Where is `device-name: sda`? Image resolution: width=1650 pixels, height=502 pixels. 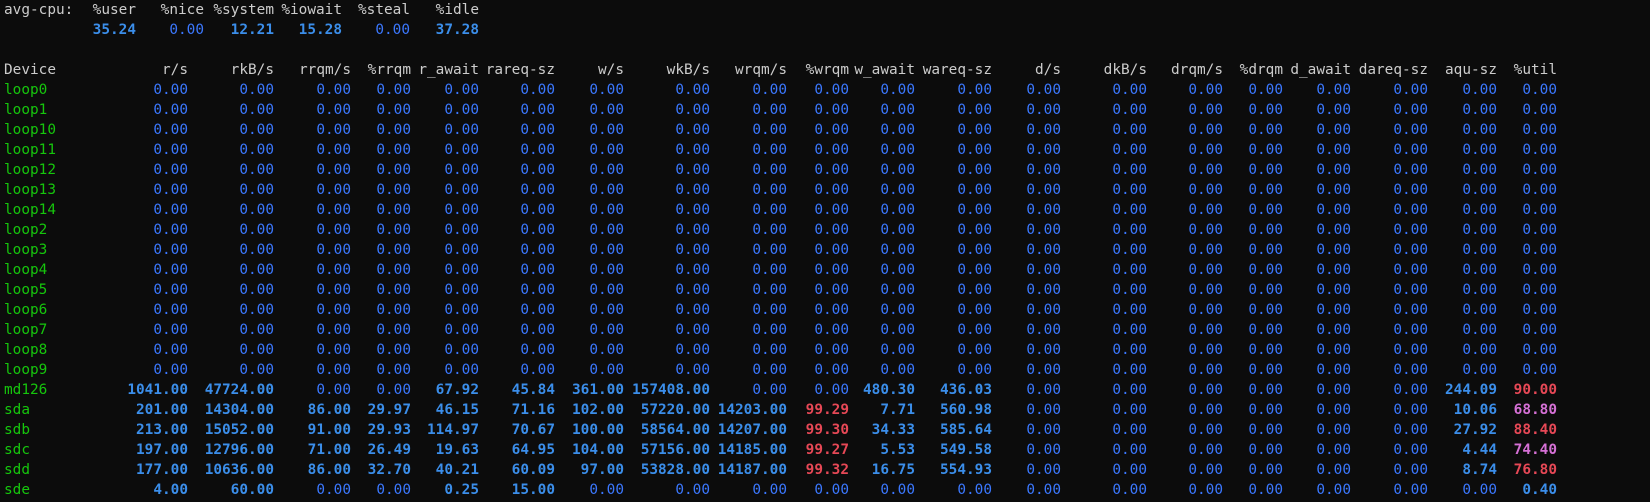
device-name: sda is located at coordinates (17, 410).